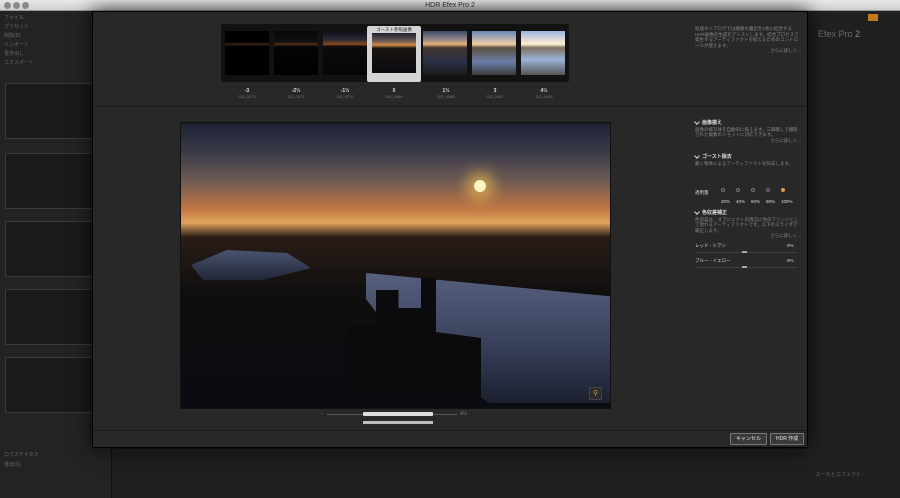 This screenshot has height=498, width=900. Describe the element at coordinates (446, 93) in the screenshot. I see `exposure-label: 1⅓ DJI_0068` at that location.